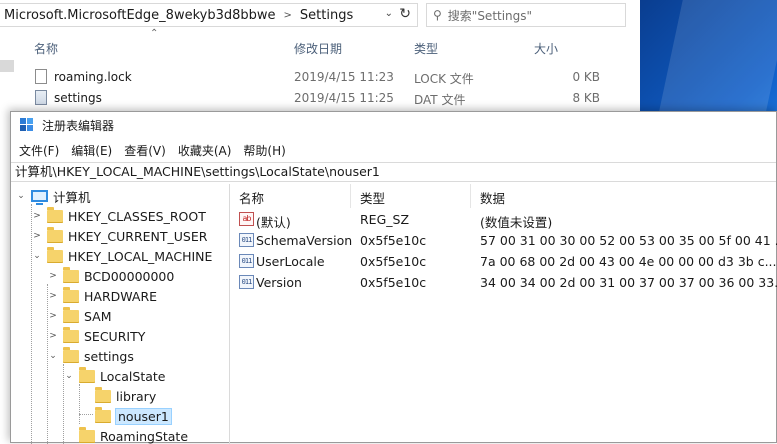 The width and height of the screenshot is (777, 444). I want to click on column-date: 修改日期, so click(318, 48).